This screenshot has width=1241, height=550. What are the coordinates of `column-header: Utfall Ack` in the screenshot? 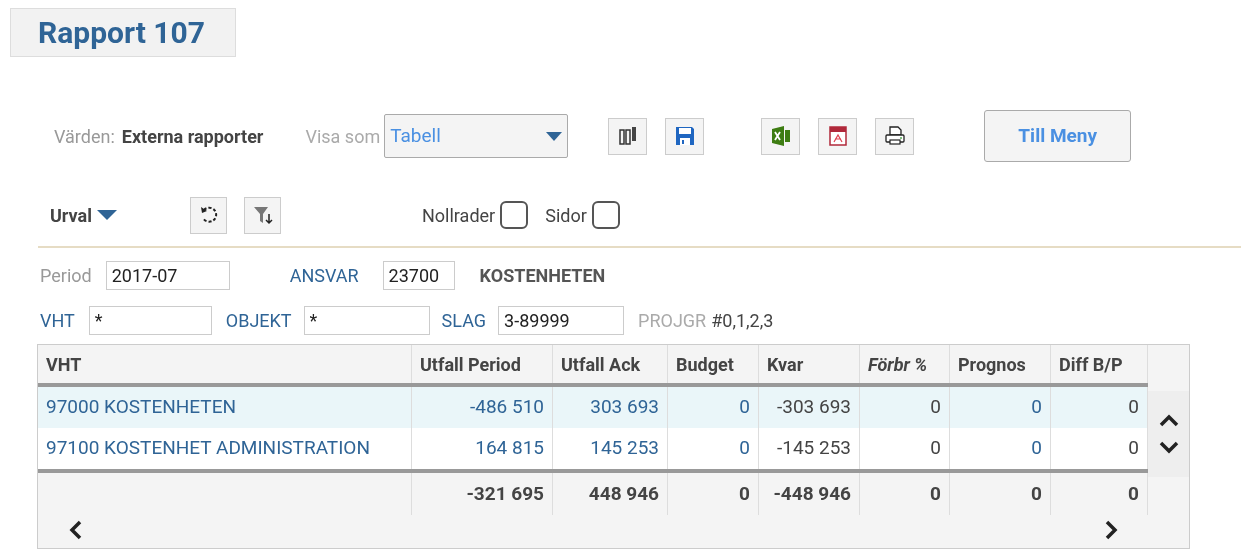 It's located at (610, 364).